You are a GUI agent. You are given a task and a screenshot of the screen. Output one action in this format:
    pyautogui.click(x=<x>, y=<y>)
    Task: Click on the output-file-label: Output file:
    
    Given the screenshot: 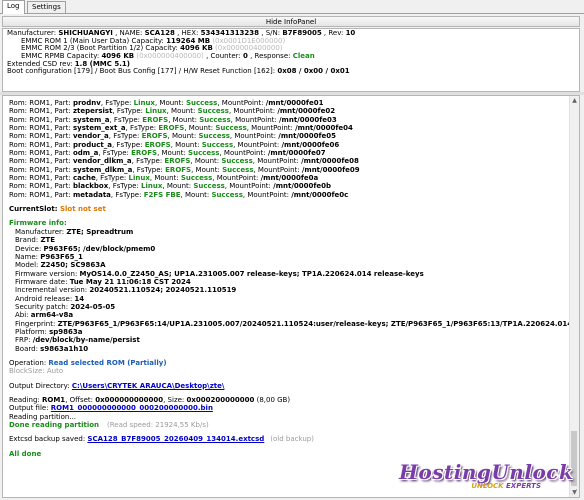 What is the action you would take?
    pyautogui.click(x=30, y=408)
    